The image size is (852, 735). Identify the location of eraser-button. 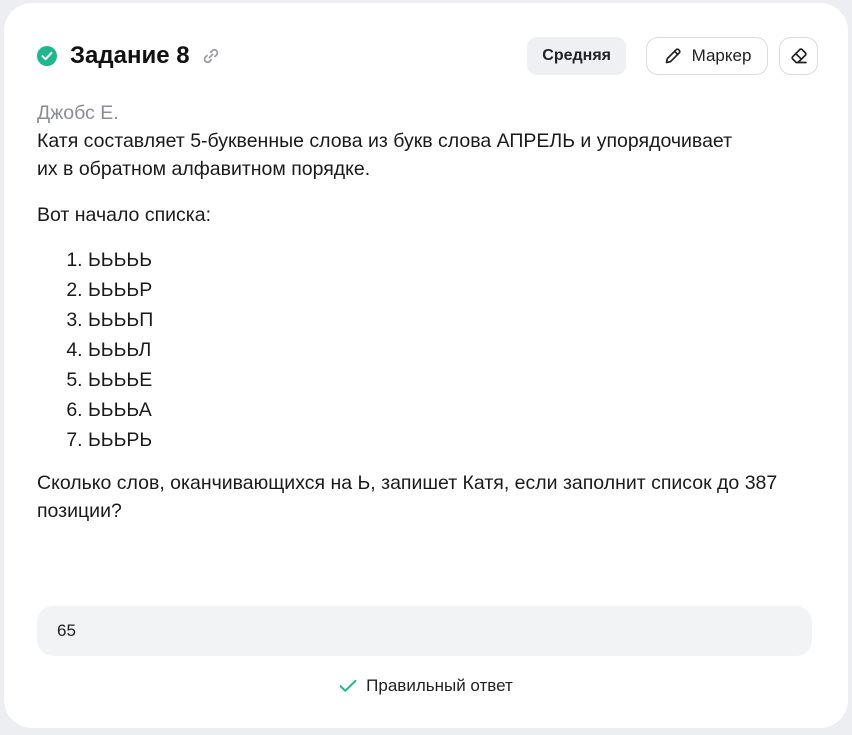
(798, 56).